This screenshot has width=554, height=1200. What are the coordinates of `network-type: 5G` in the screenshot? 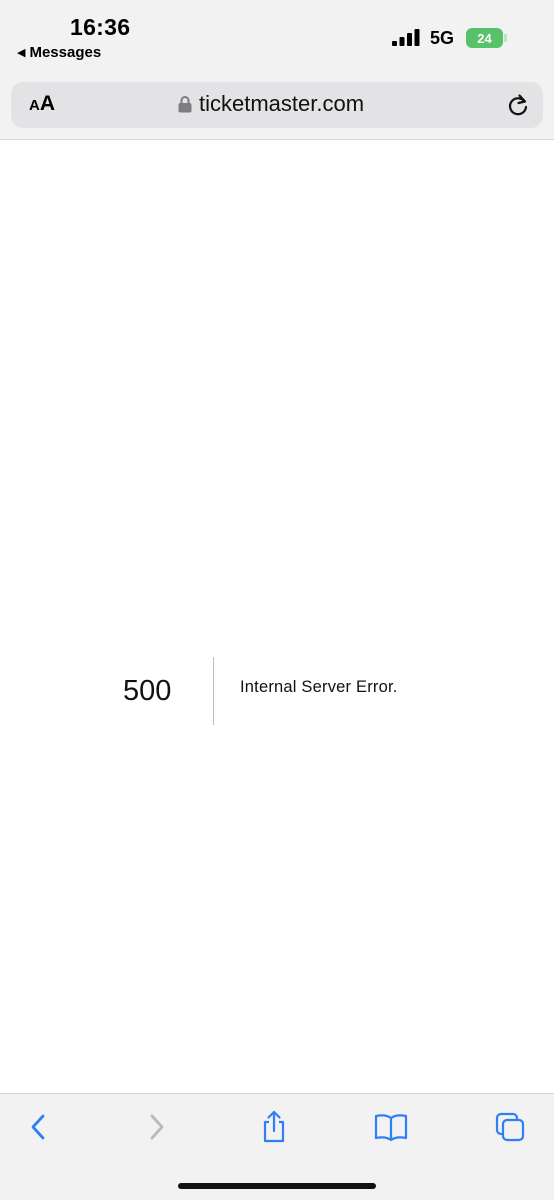 It's located at (442, 38).